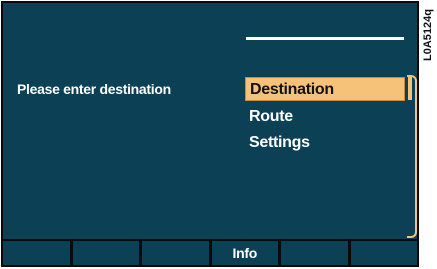 The image size is (437, 269). I want to click on document-code: L0A5124q, so click(428, 35).